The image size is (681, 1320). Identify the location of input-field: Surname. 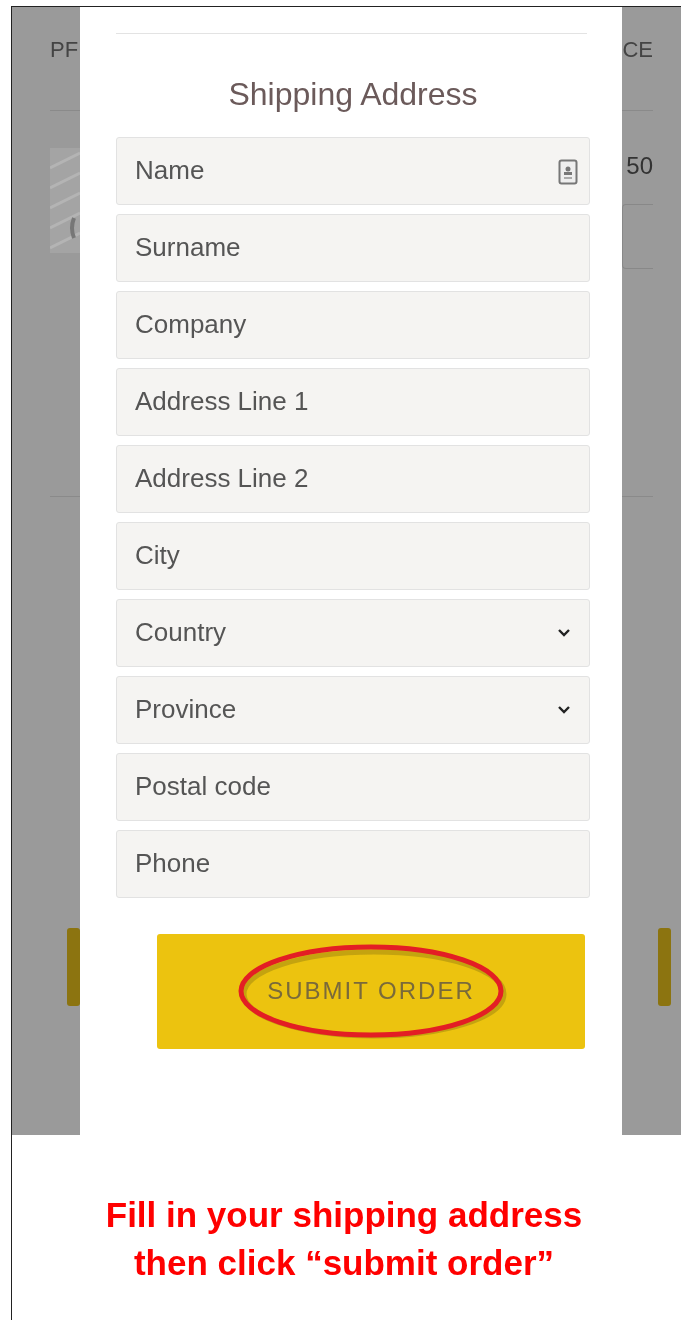
(353, 247).